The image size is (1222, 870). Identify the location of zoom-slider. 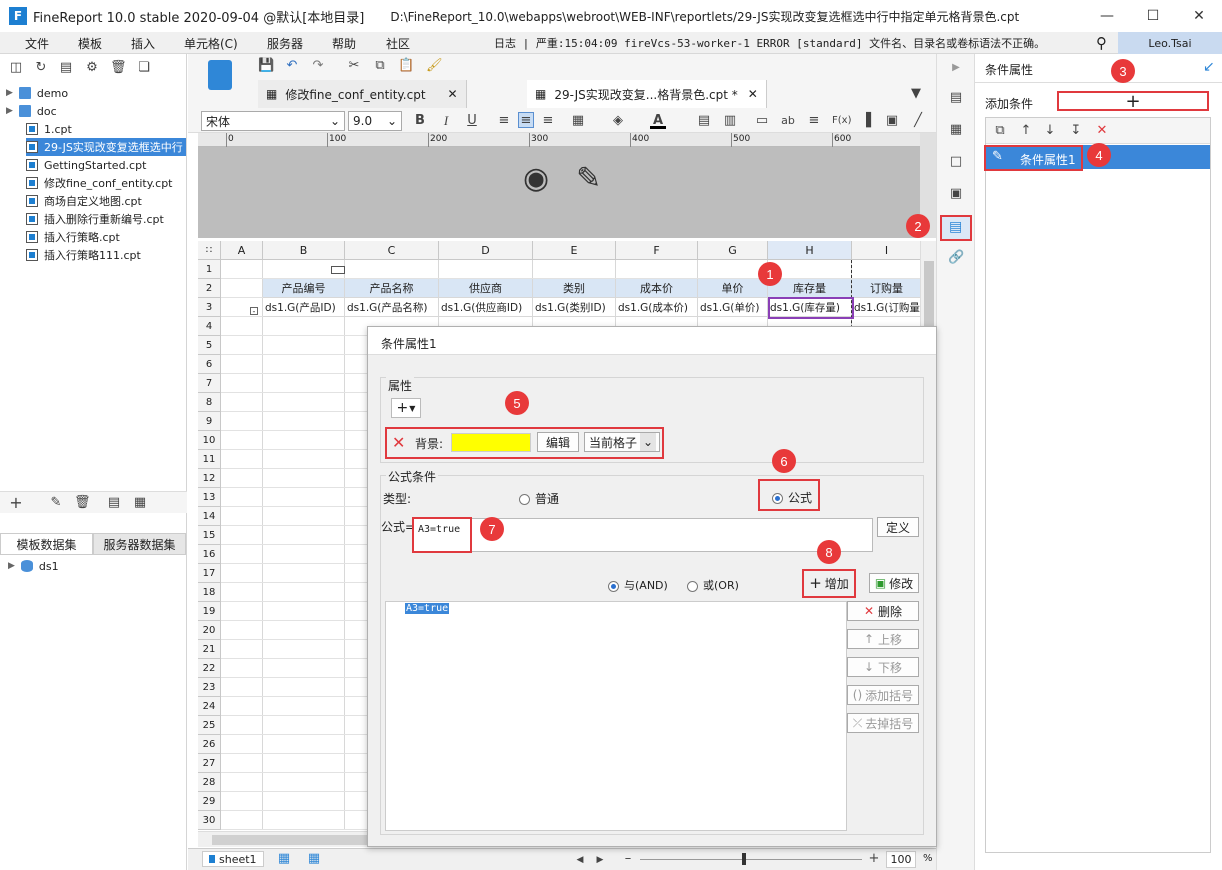
(751, 859).